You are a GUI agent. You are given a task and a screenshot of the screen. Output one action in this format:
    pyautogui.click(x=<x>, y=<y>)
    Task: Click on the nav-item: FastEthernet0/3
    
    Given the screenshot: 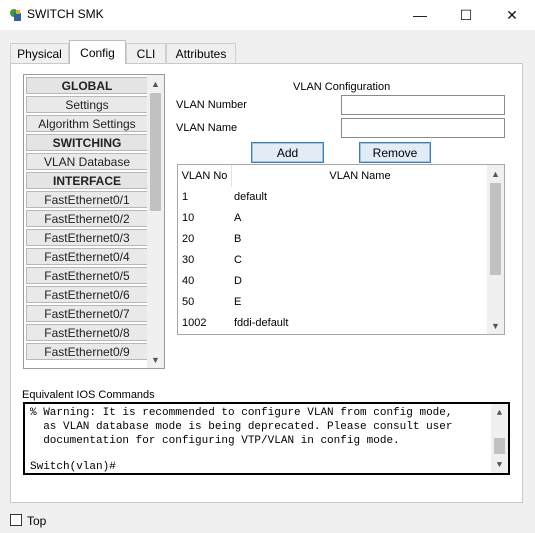 What is the action you would take?
    pyautogui.click(x=87, y=237)
    